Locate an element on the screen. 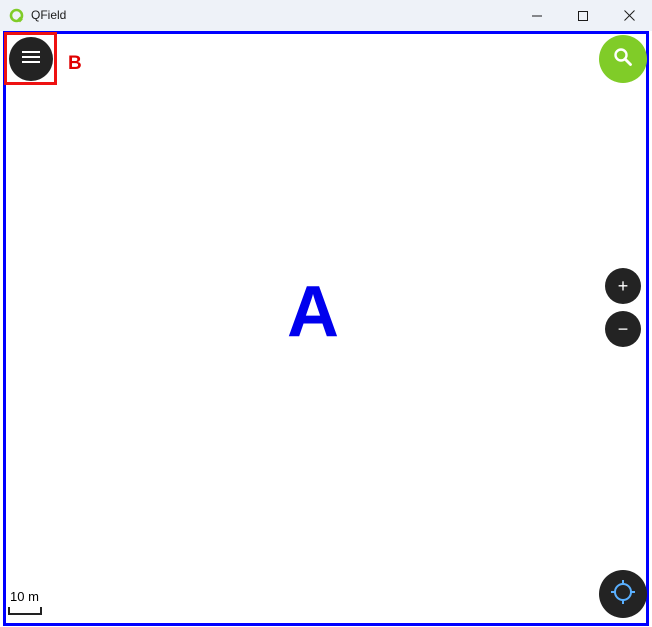 Image resolution: width=652 pixels, height=627 pixels. zoom-out-button: − is located at coordinates (623, 329).